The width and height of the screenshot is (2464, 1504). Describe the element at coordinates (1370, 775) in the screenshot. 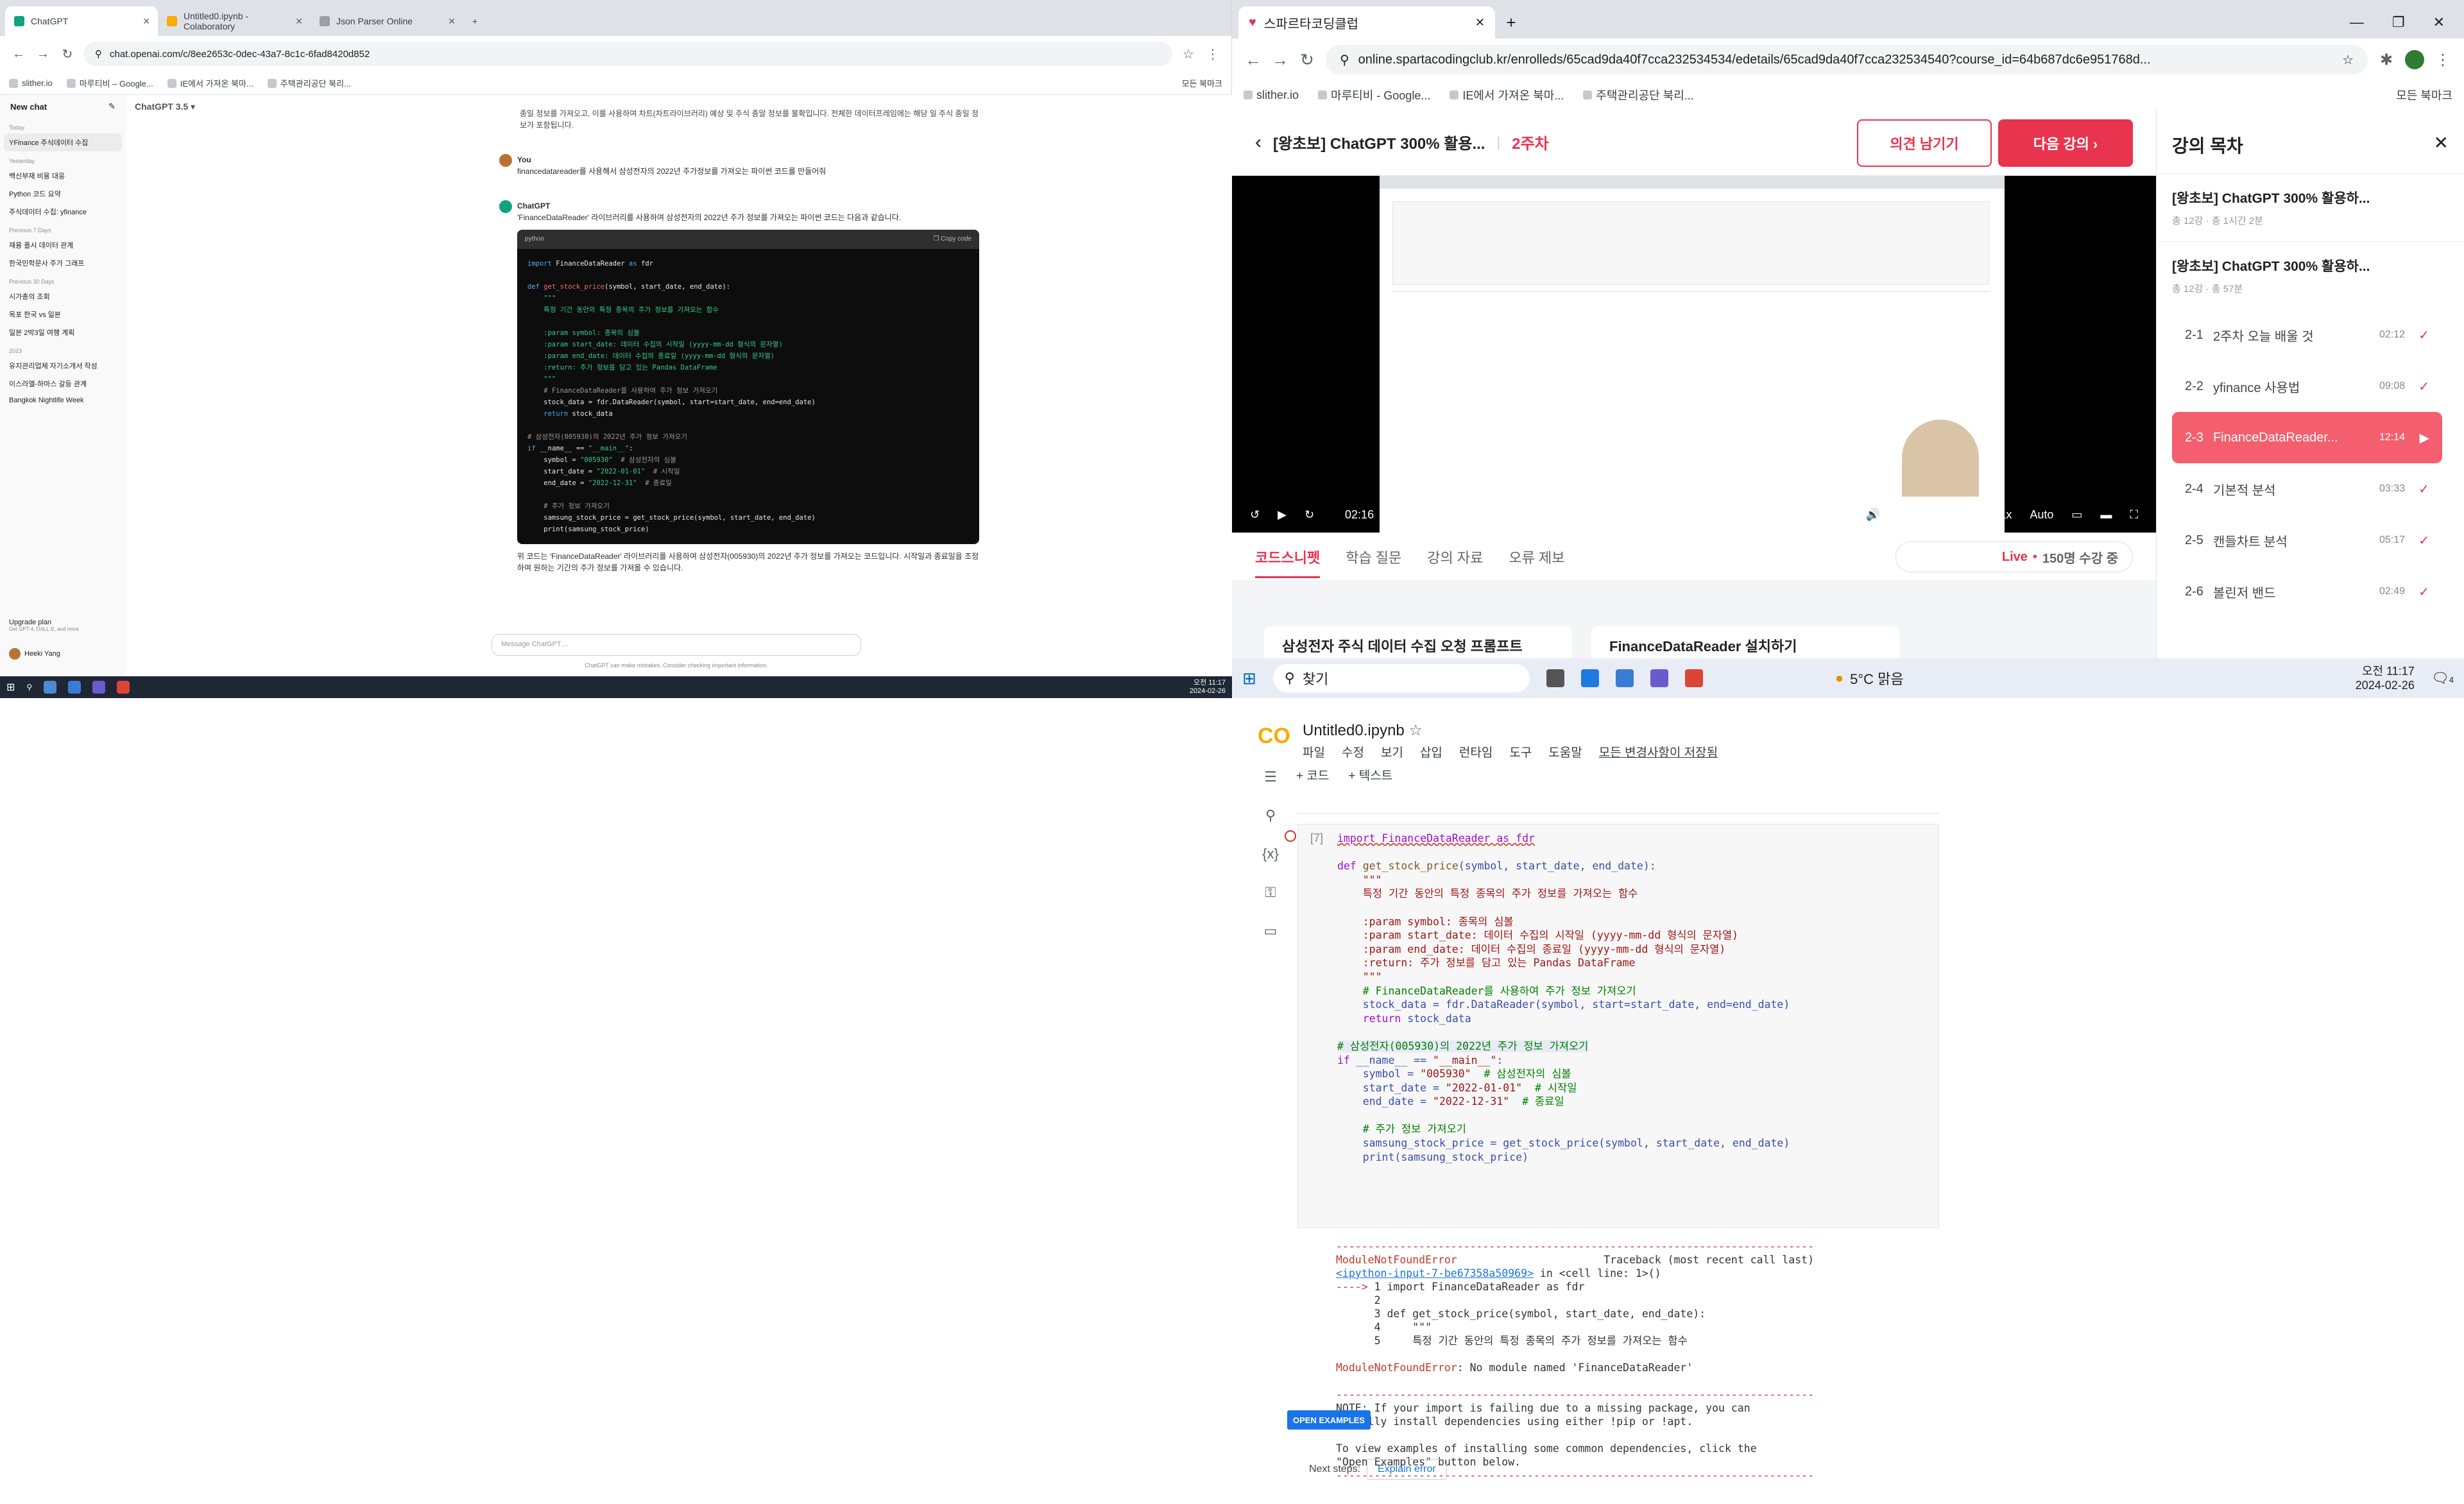

I see `add-text-button: + 텍스트` at that location.